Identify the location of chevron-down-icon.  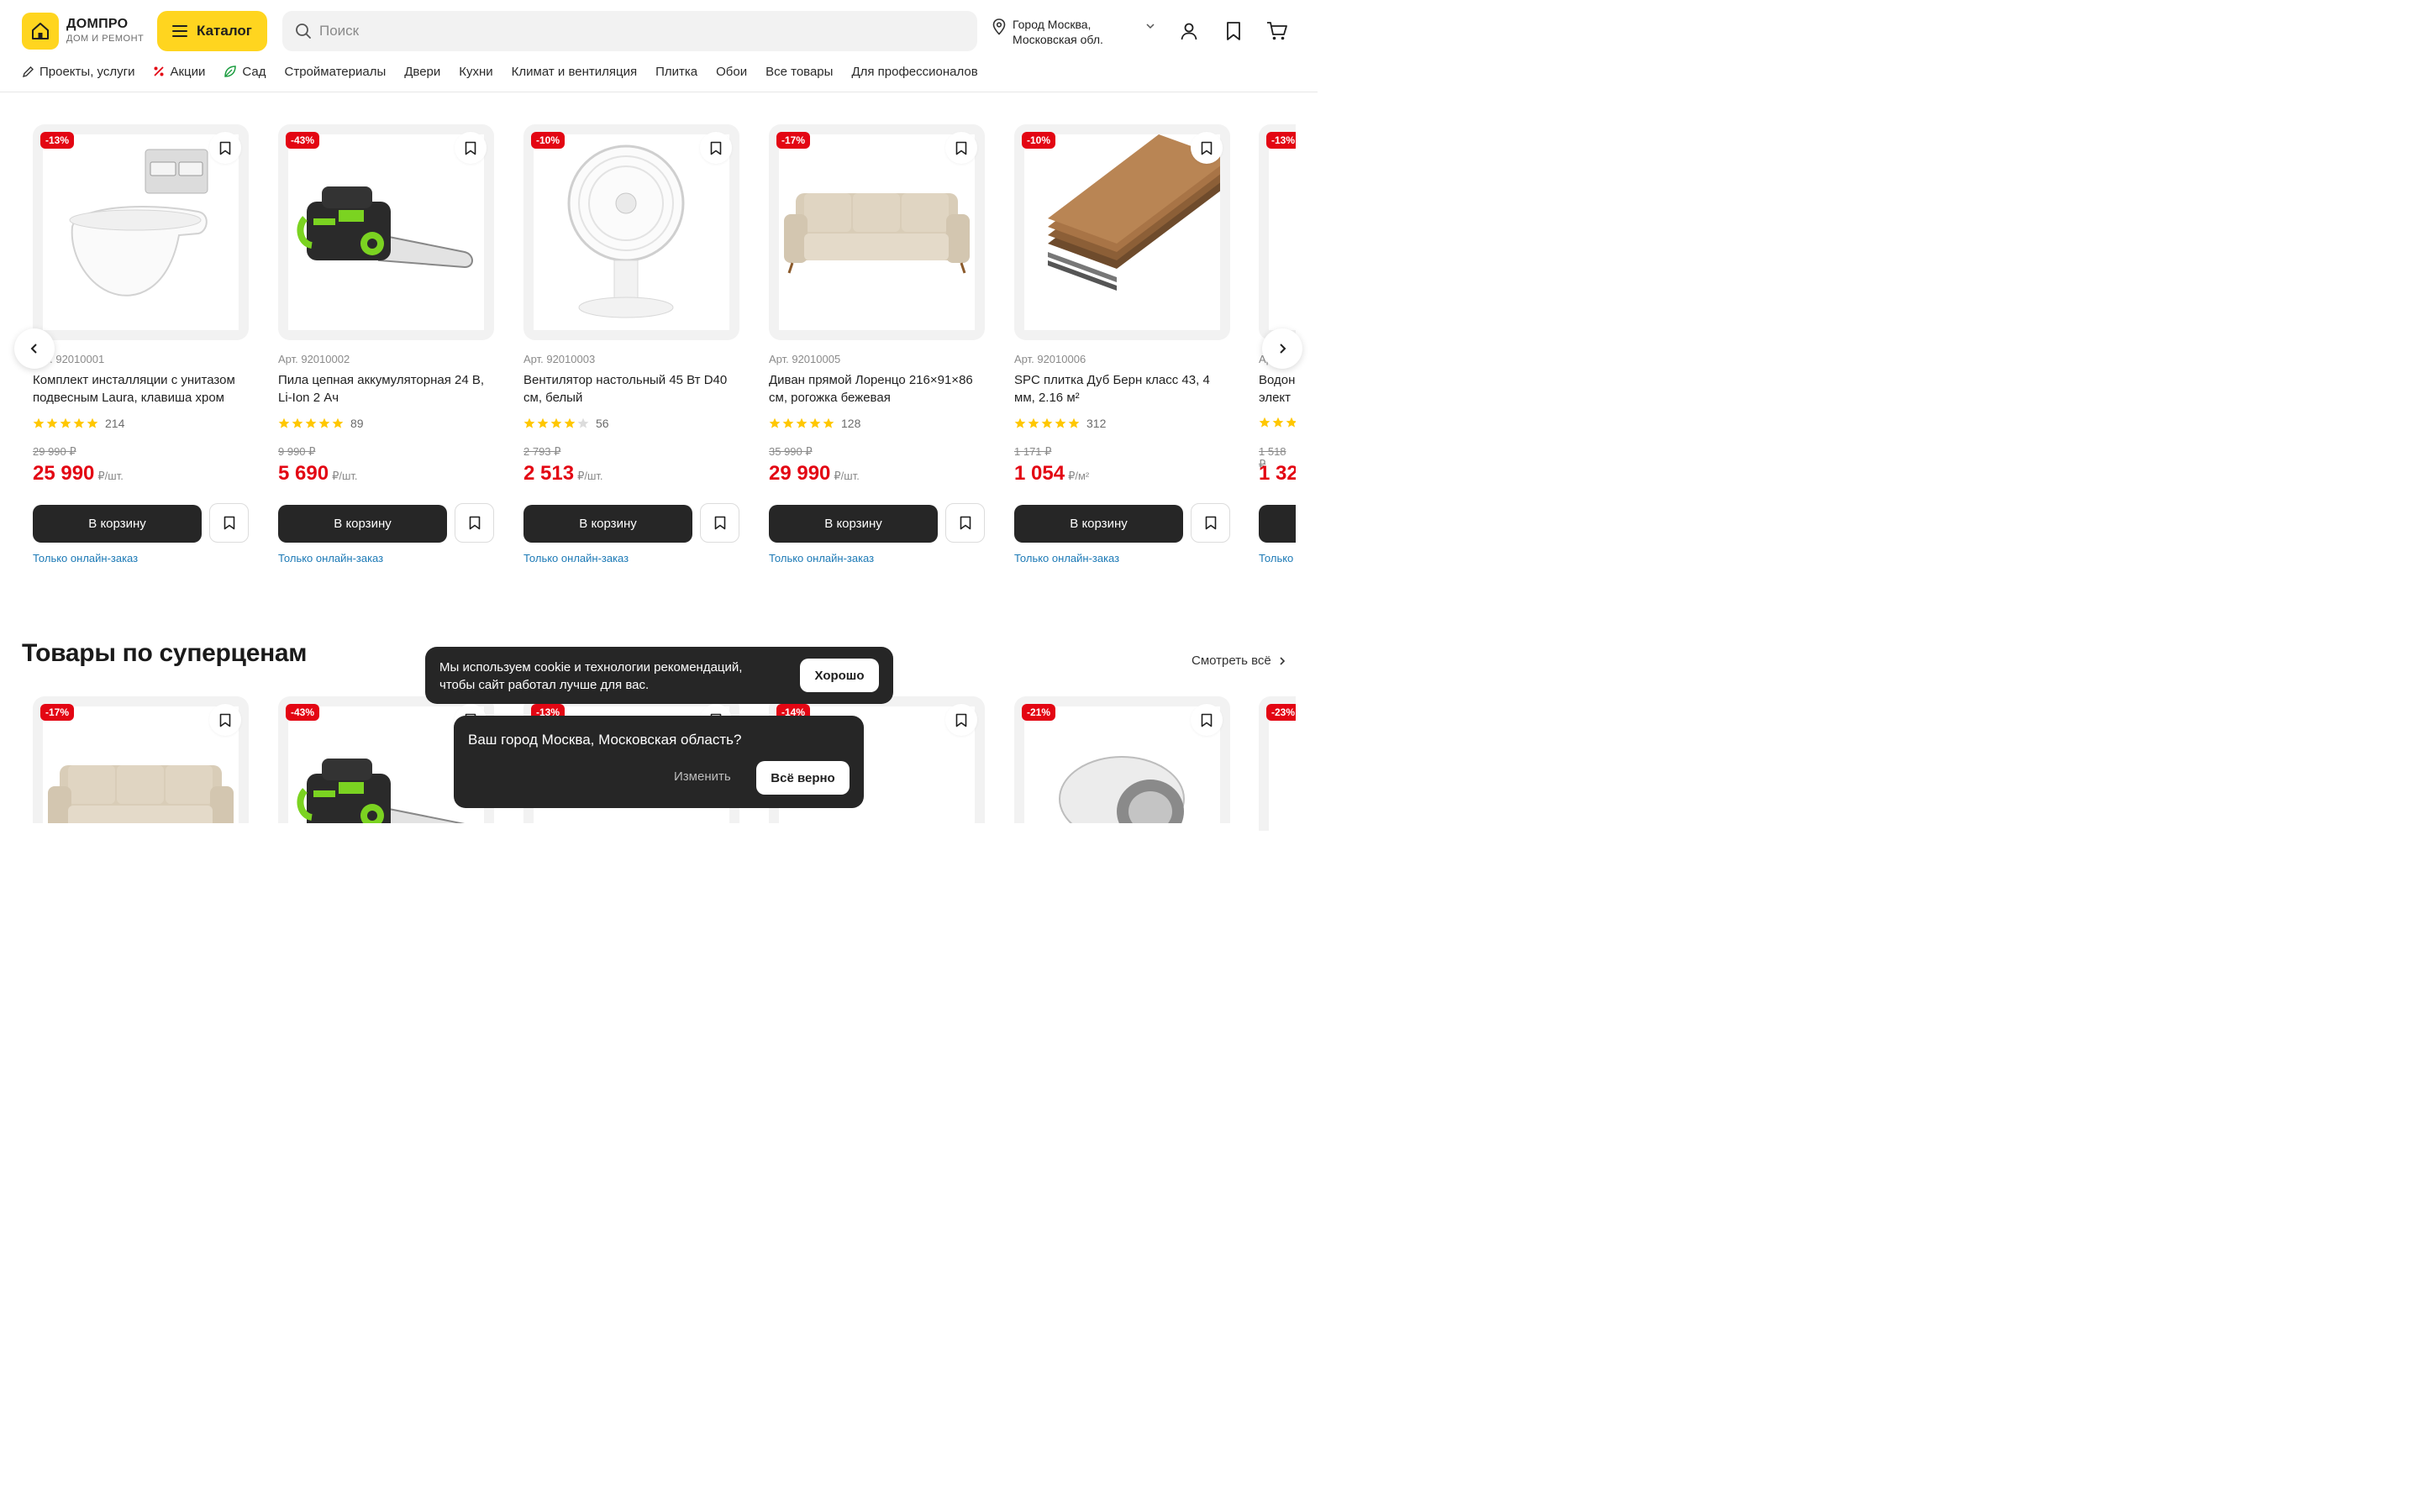
(1150, 26).